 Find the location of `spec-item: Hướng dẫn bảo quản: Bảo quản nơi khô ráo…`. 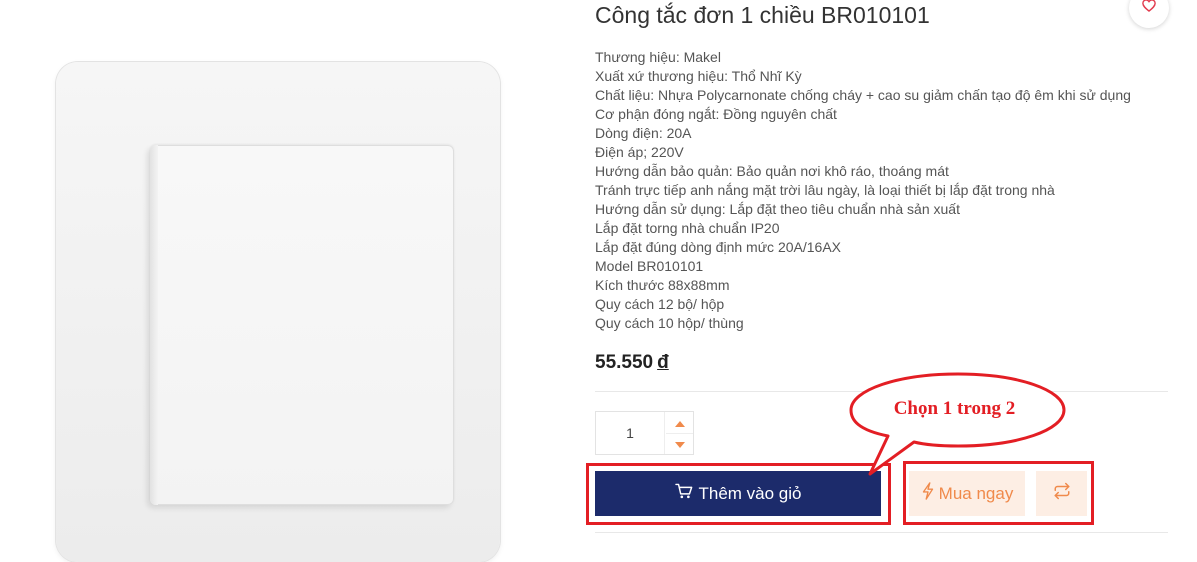

spec-item: Hướng dẫn bảo quản: Bảo quản nơi khô ráo… is located at coordinates (772, 171).